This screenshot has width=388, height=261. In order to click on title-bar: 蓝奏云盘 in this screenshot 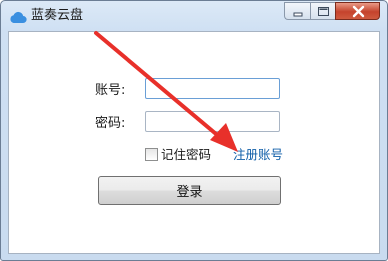, I will do `click(194, 16)`.